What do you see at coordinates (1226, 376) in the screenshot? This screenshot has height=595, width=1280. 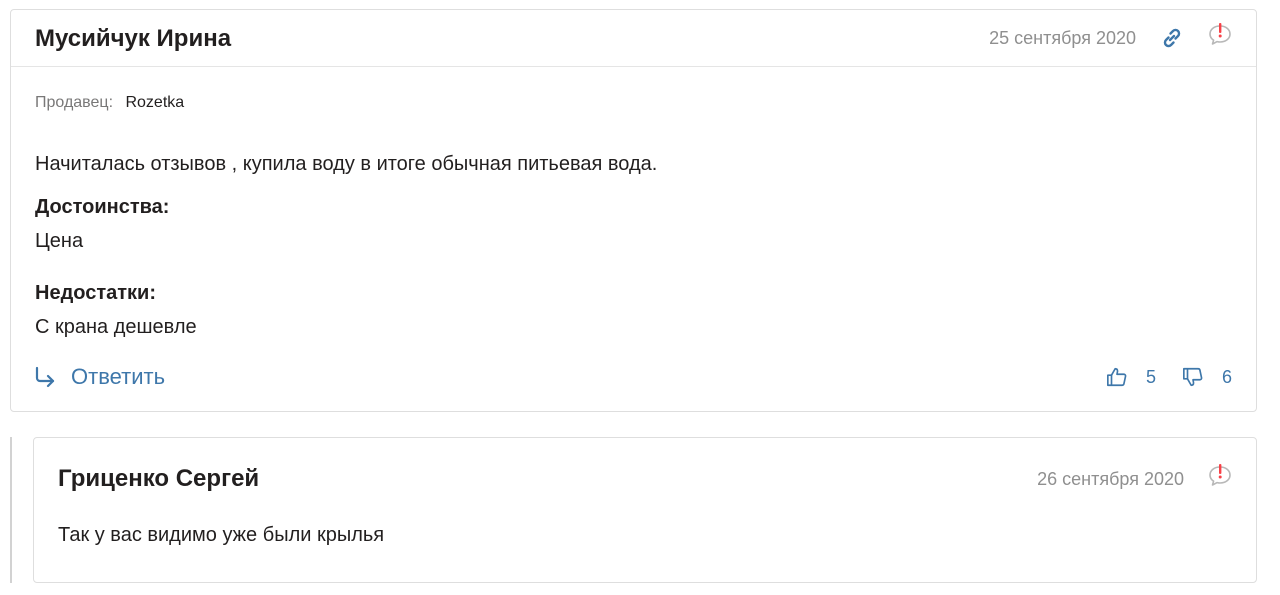 I see `dislike-count: 6` at bounding box center [1226, 376].